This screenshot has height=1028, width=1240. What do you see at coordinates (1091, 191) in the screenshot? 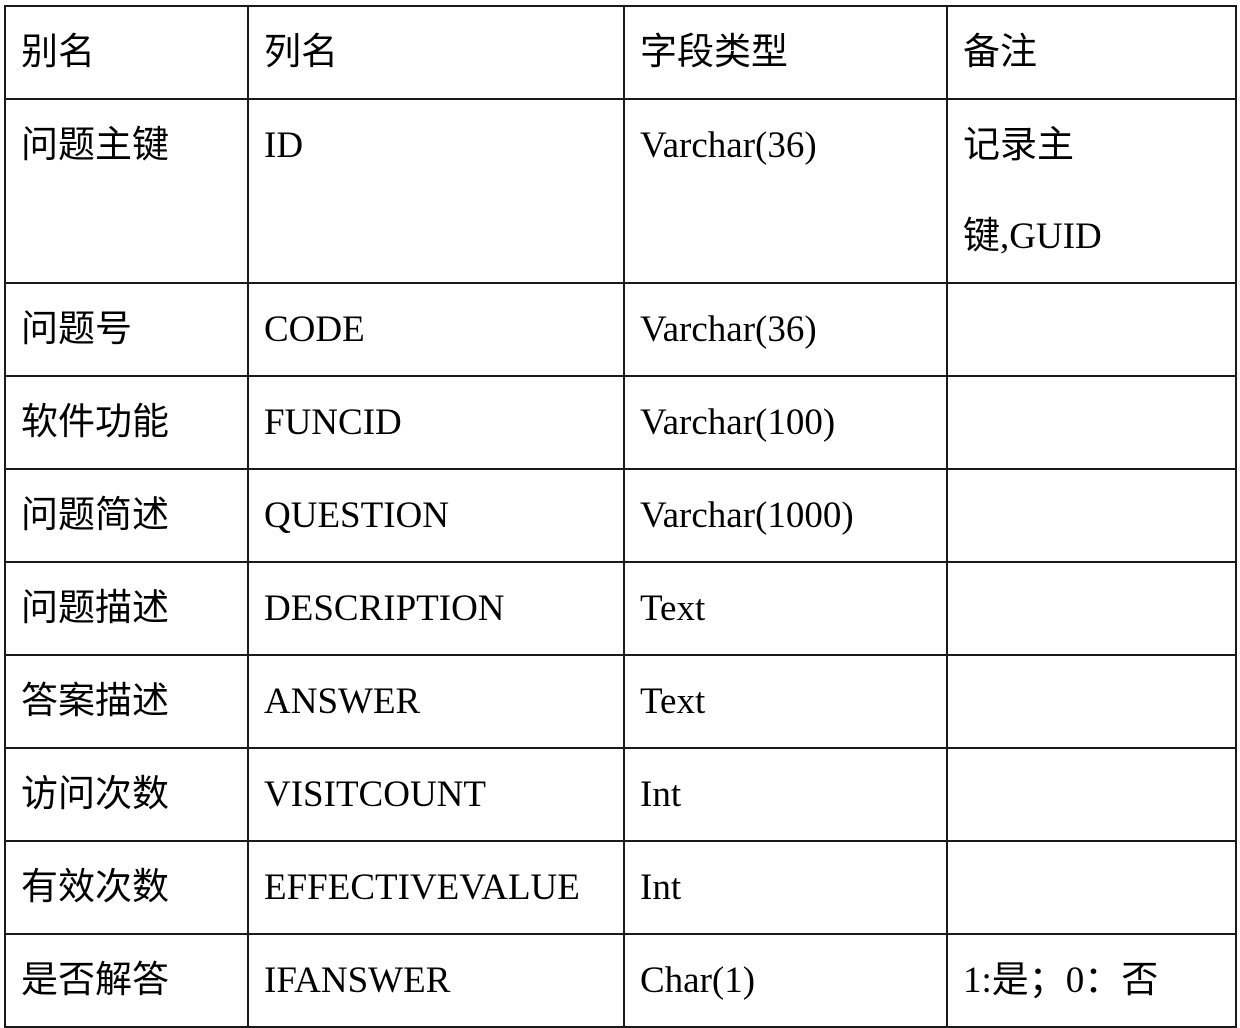
I see `cell-note: 记录主 键,GUID` at bounding box center [1091, 191].